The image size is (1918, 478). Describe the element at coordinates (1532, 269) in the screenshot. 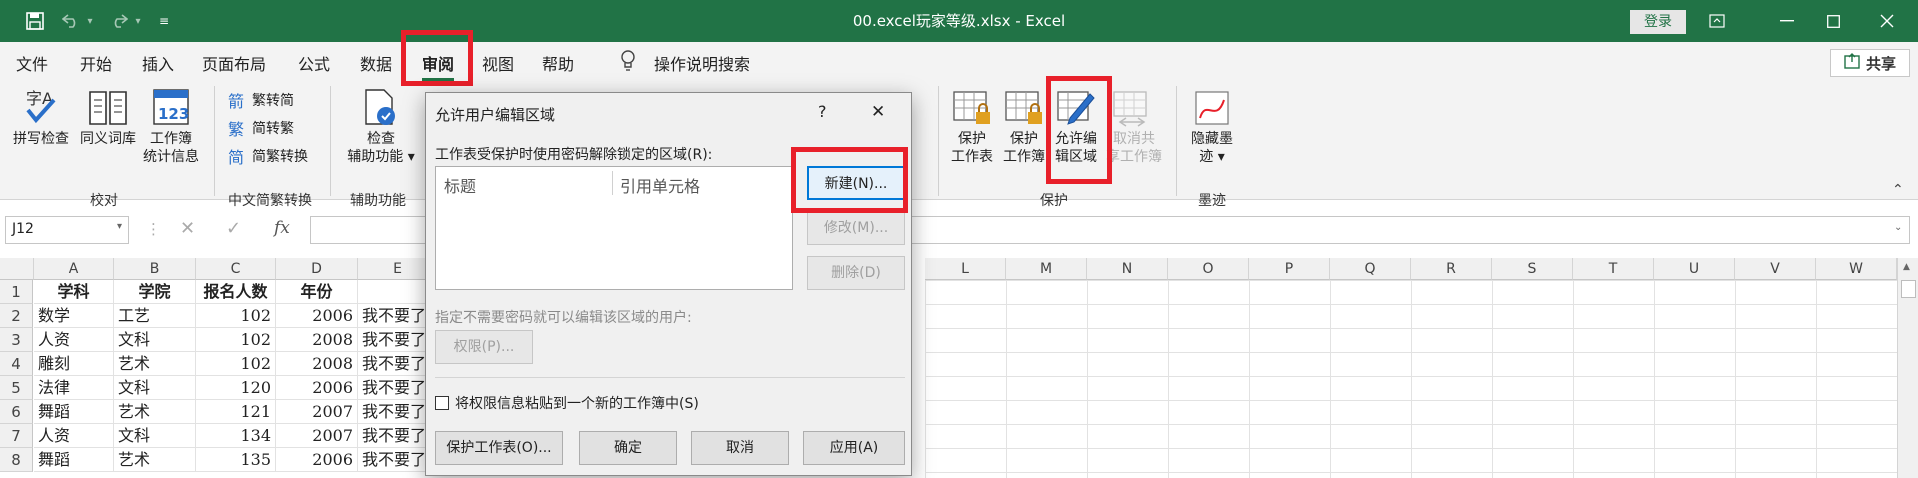

I see `column-header: S` at that location.